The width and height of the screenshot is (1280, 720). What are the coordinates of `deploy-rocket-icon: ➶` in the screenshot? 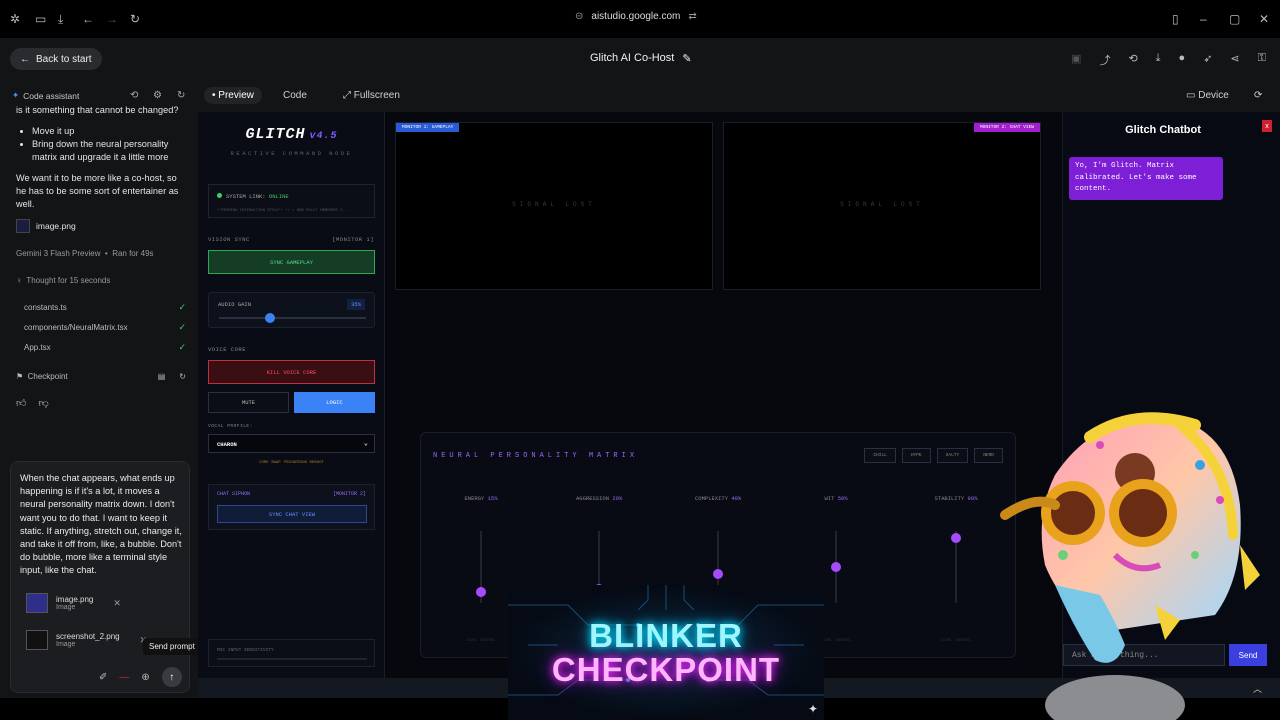 It's located at (1207, 60).